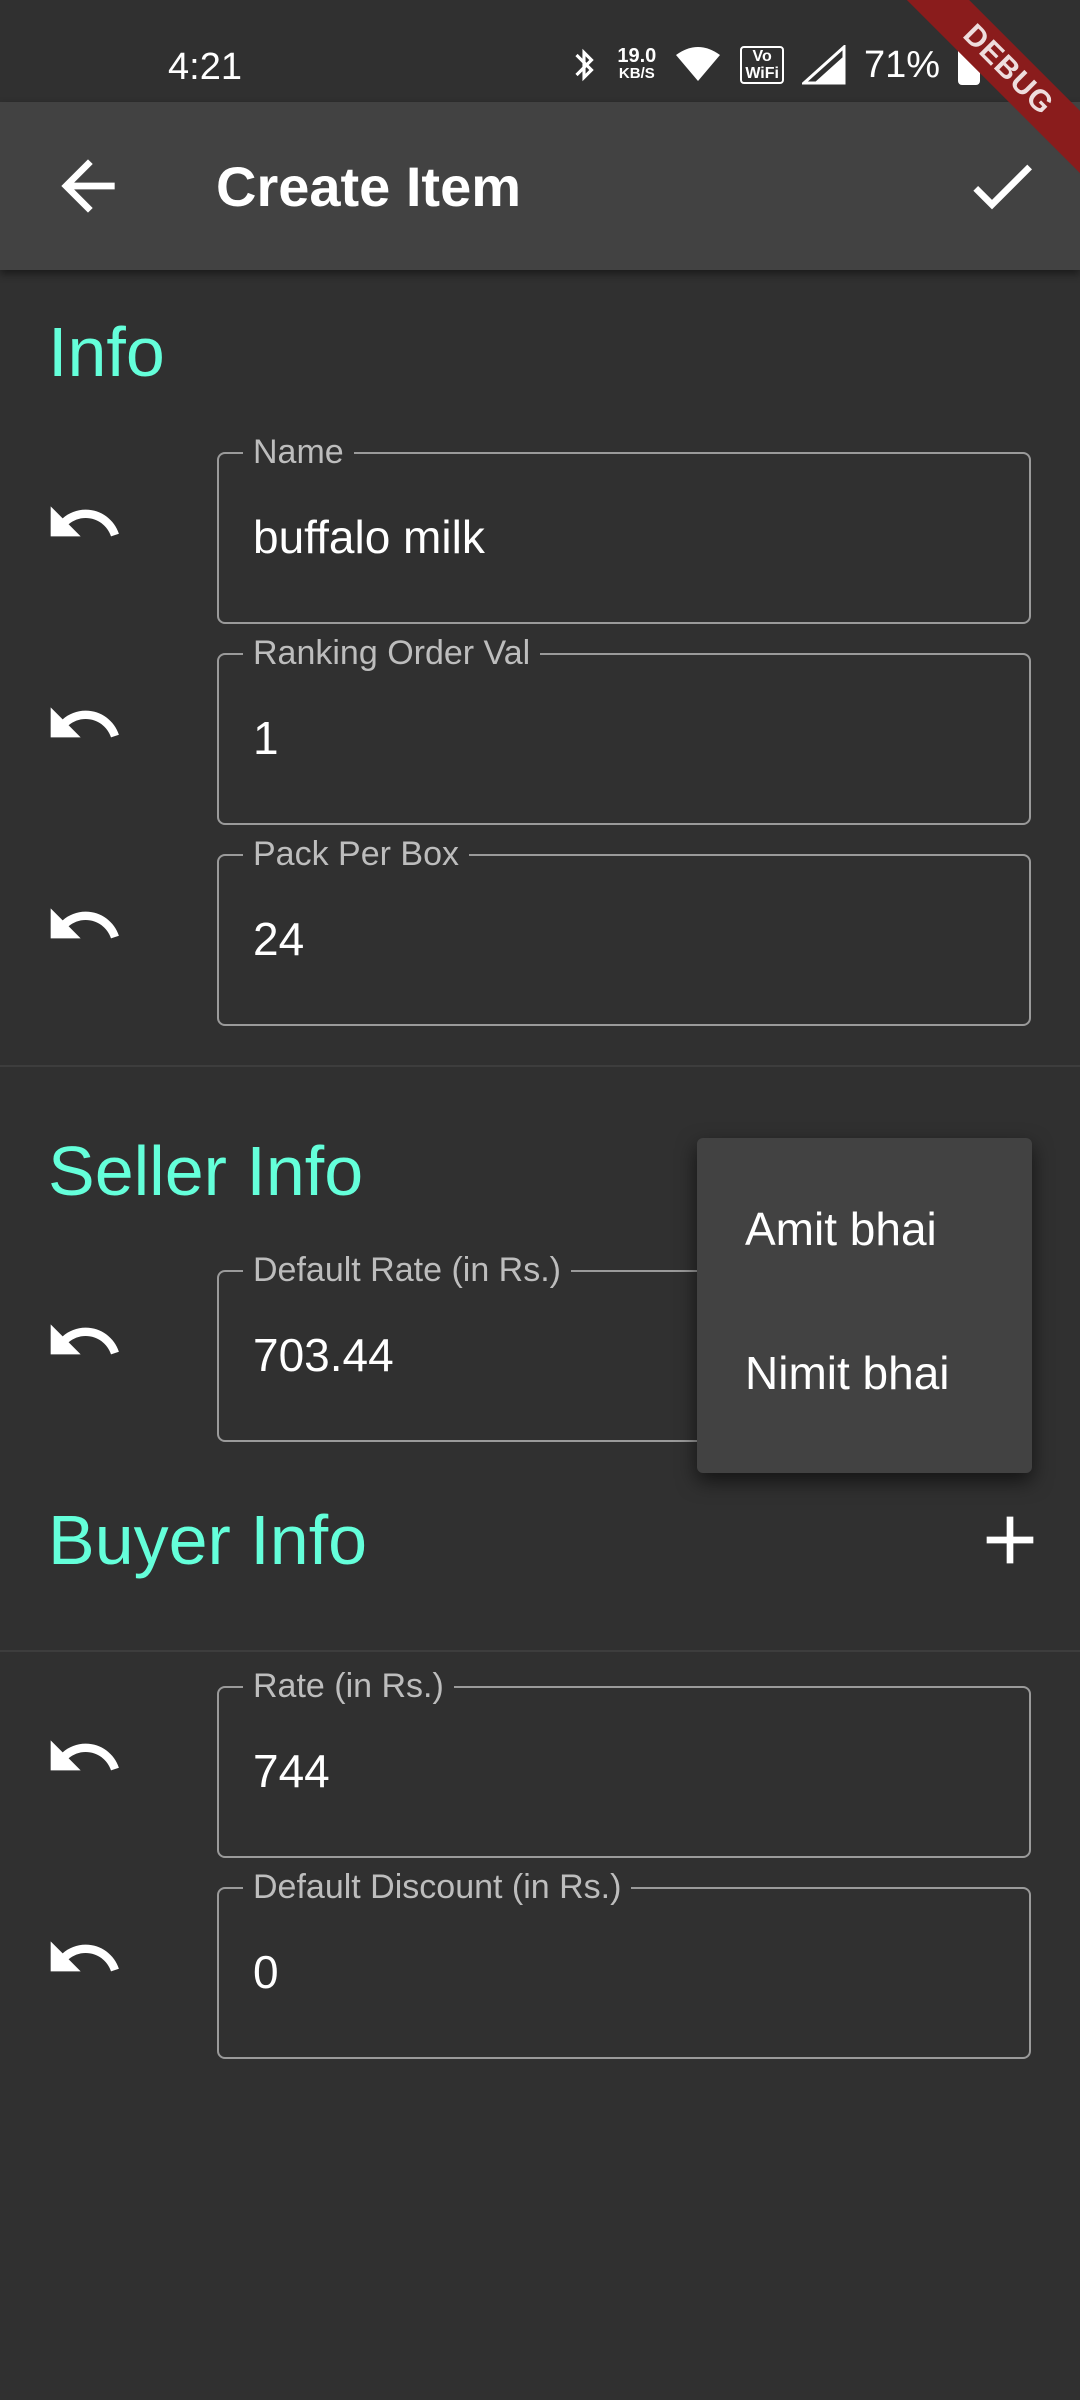 The width and height of the screenshot is (1080, 2400). What do you see at coordinates (540, 186) in the screenshot?
I see `app-bar: Create Item` at bounding box center [540, 186].